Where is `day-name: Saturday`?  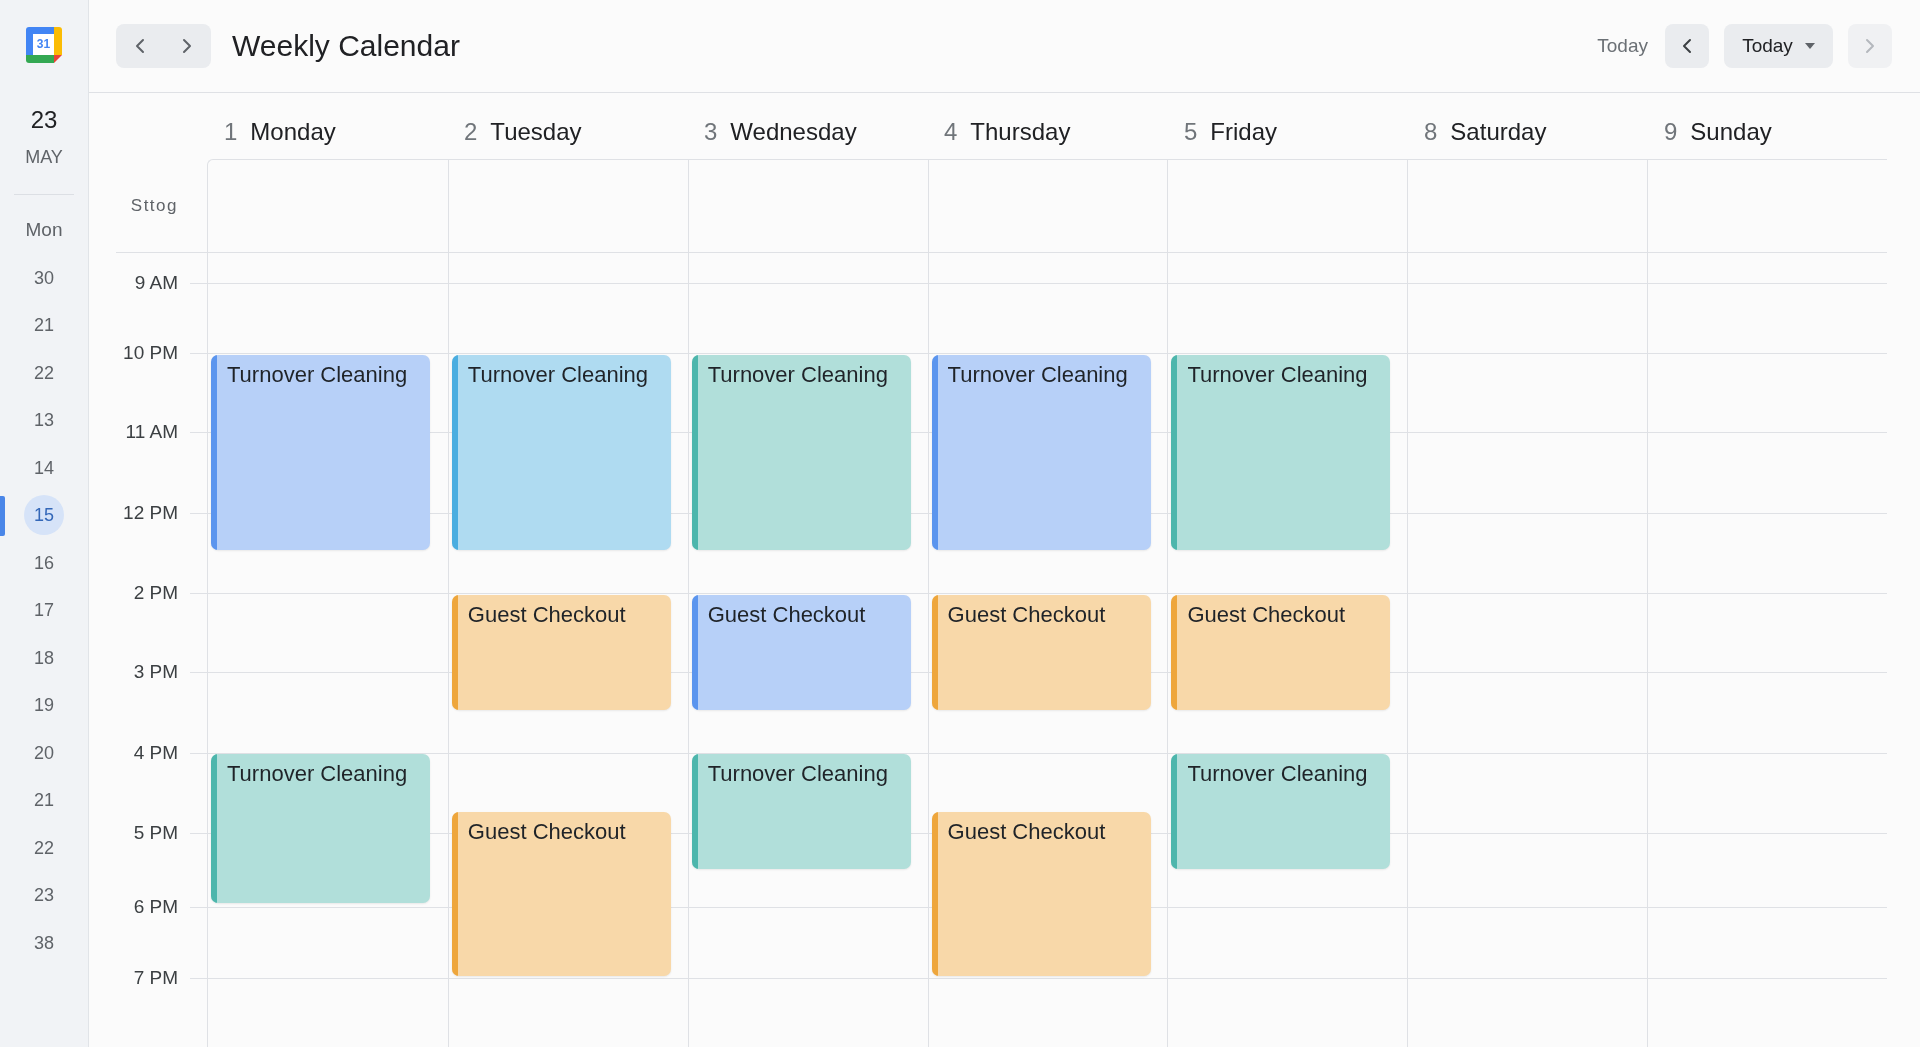
day-name: Saturday is located at coordinates (1498, 132).